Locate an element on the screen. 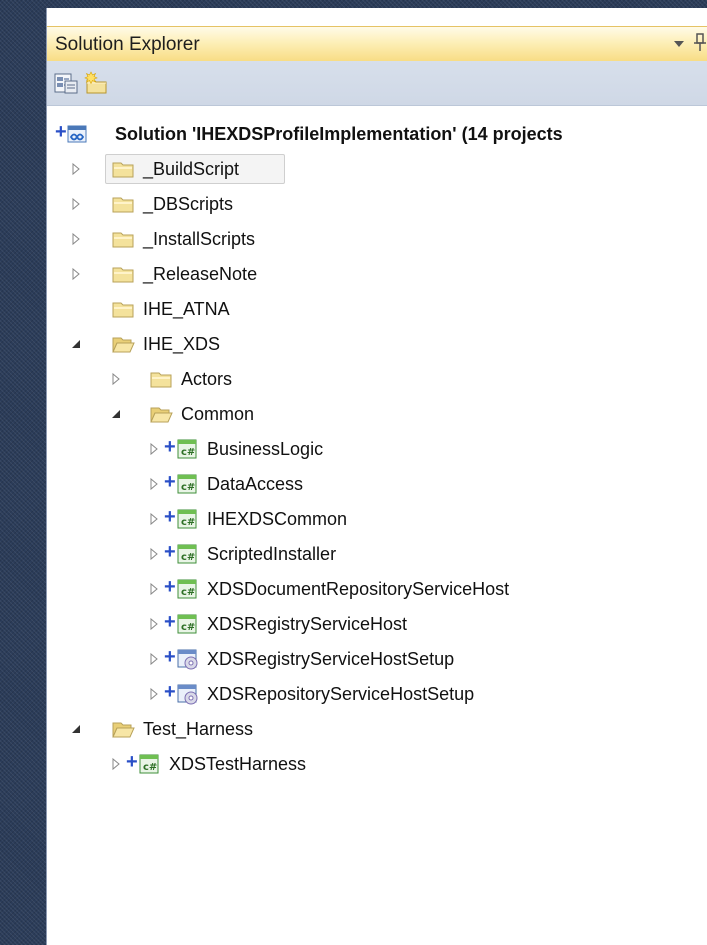 The height and width of the screenshot is (945, 707). tree-node-label: XDSRepositoryServiceHostSetup is located at coordinates (341, 694).